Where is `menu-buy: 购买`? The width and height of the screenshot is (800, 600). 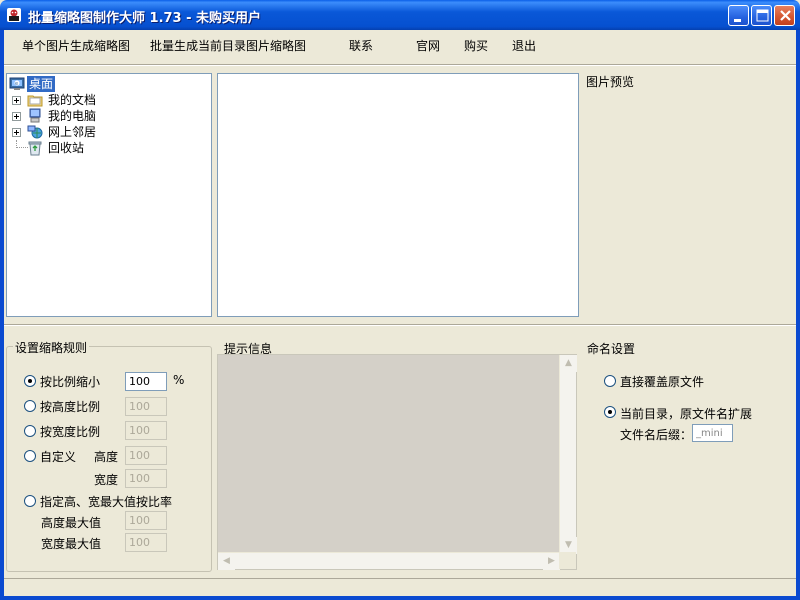
menu-buy: 购买 is located at coordinates (476, 45).